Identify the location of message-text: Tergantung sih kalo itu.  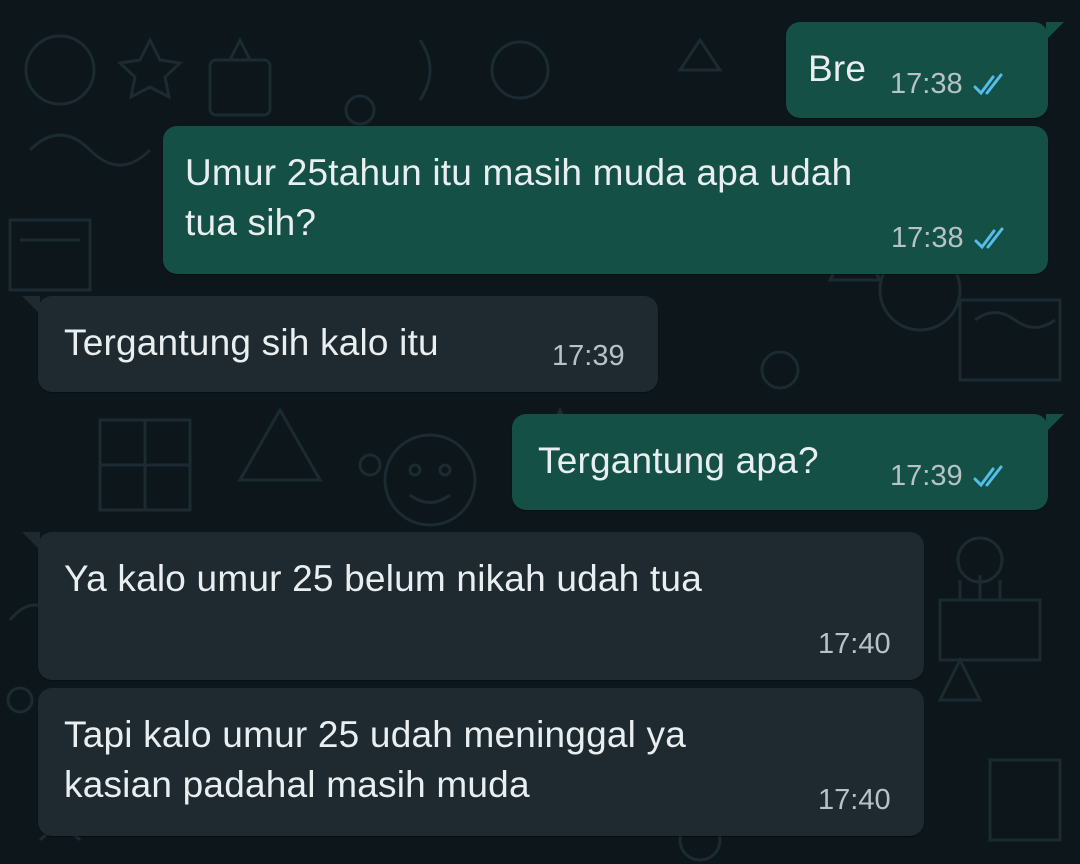
(251, 342).